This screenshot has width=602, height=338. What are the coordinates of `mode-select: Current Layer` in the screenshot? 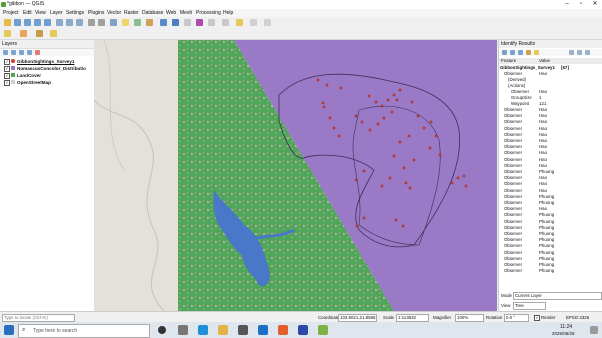 It's located at (557, 296).